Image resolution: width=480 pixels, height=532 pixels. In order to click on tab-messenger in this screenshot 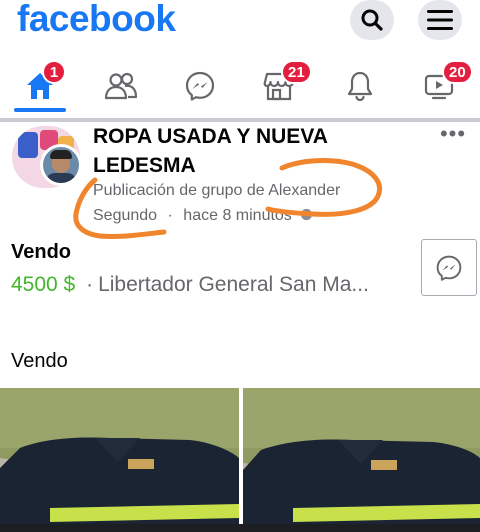, I will do `click(200, 86)`.